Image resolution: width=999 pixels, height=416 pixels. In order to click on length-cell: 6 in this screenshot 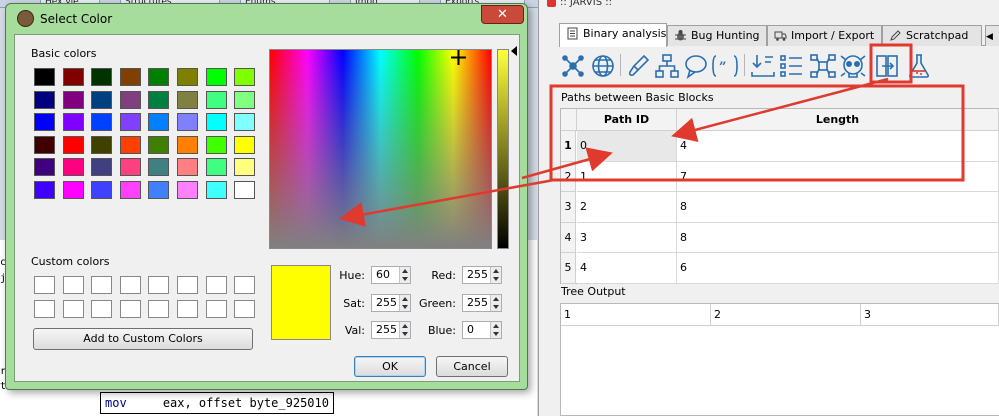, I will do `click(838, 268)`.